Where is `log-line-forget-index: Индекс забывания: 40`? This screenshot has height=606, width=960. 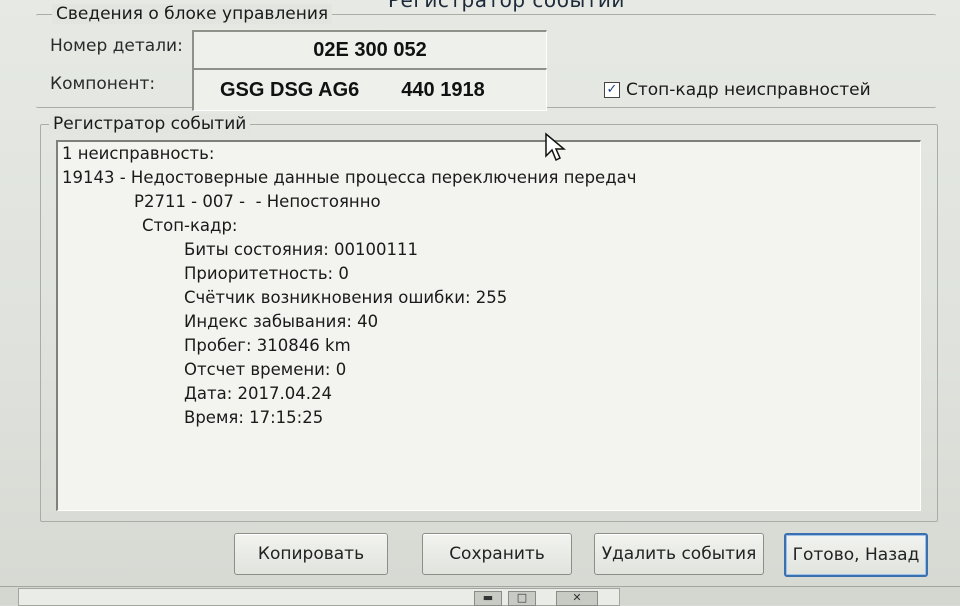 log-line-forget-index: Индекс забывания: 40 is located at coordinates (281, 321).